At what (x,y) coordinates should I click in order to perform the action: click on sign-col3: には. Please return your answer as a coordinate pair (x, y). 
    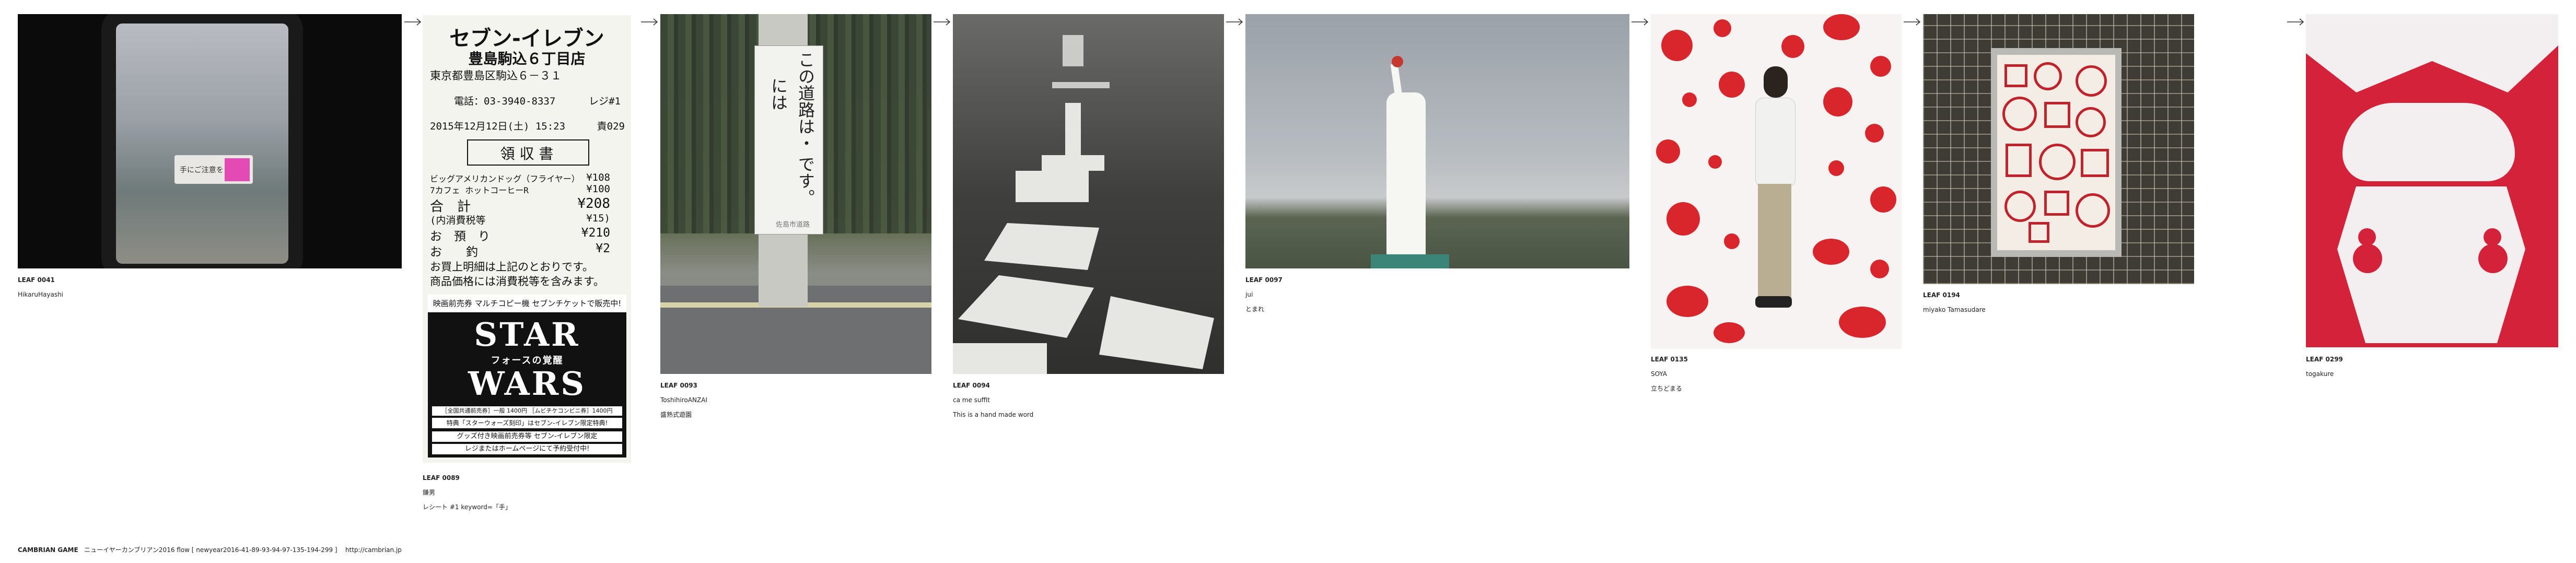
    Looking at the image, I should click on (778, 94).